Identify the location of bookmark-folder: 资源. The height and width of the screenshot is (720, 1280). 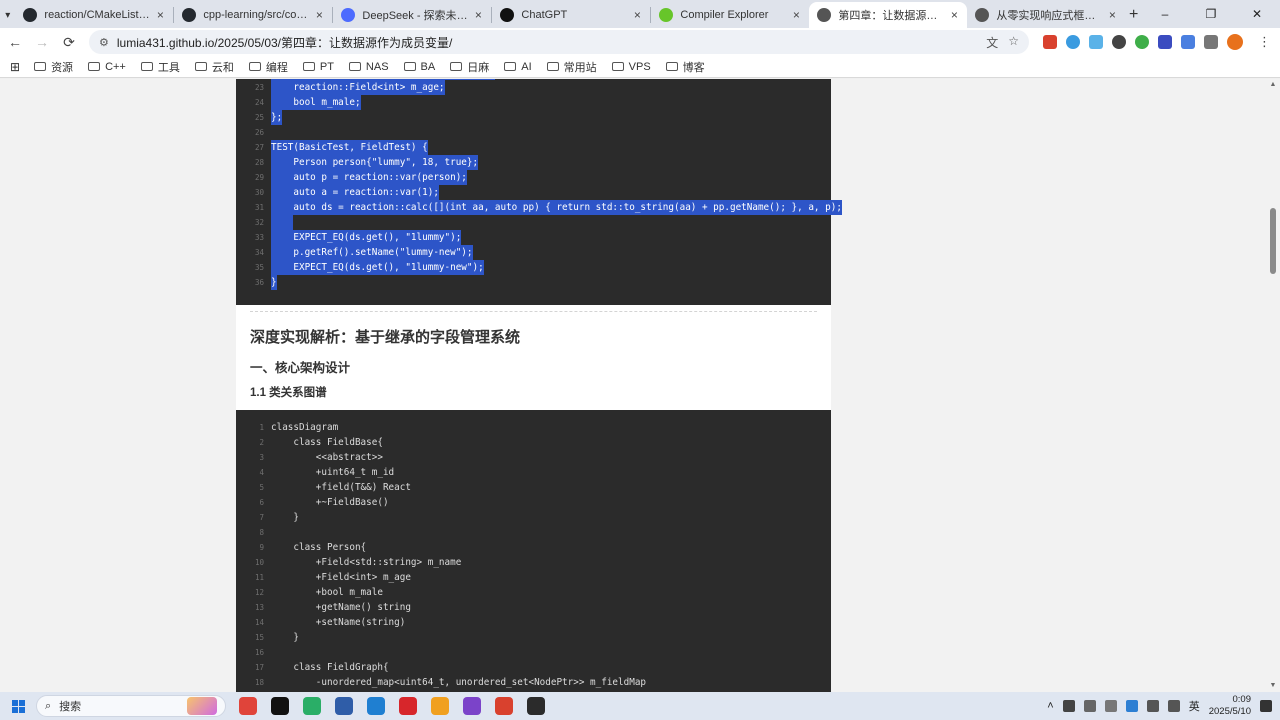
(53, 67).